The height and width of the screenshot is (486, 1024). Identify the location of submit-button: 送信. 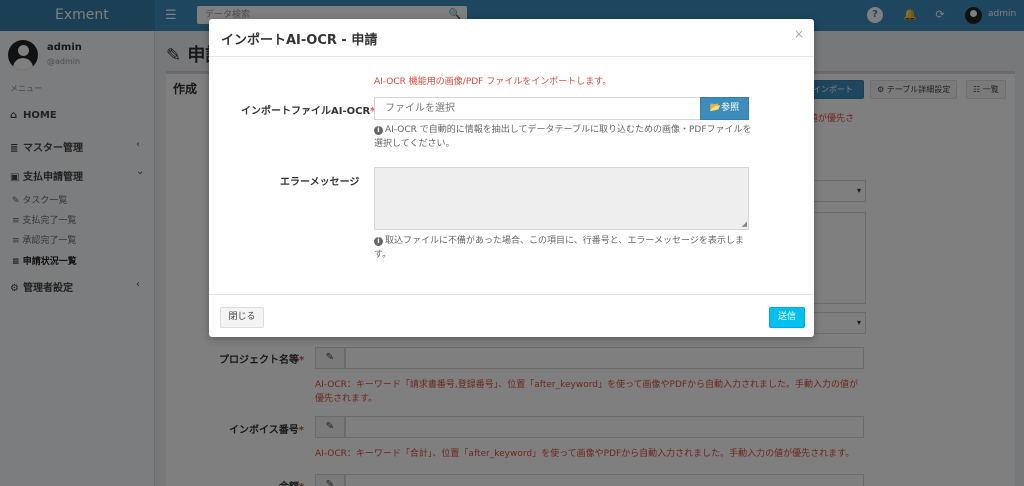
(787, 317).